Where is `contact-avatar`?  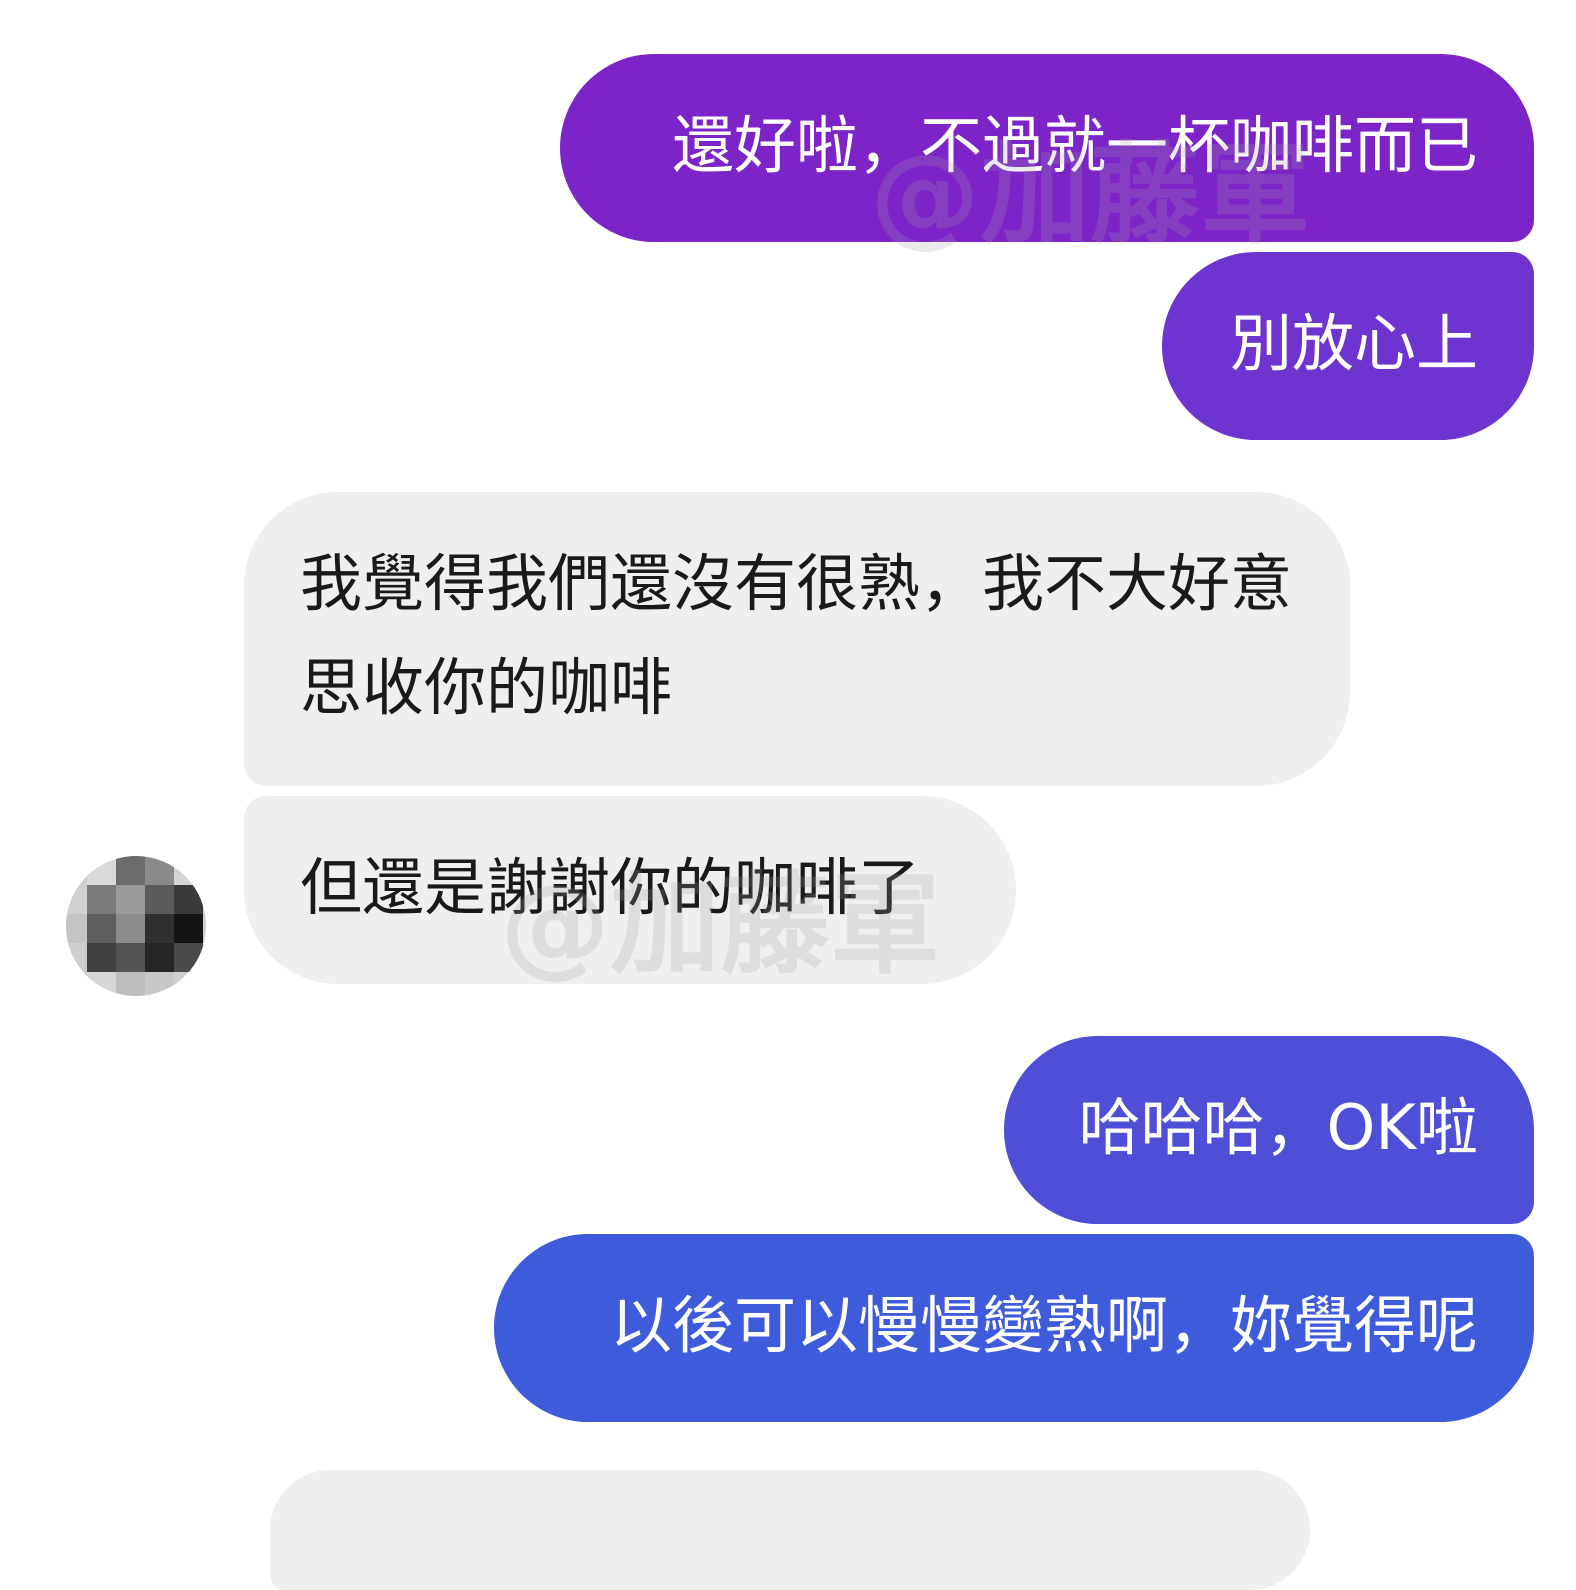 contact-avatar is located at coordinates (136, 926).